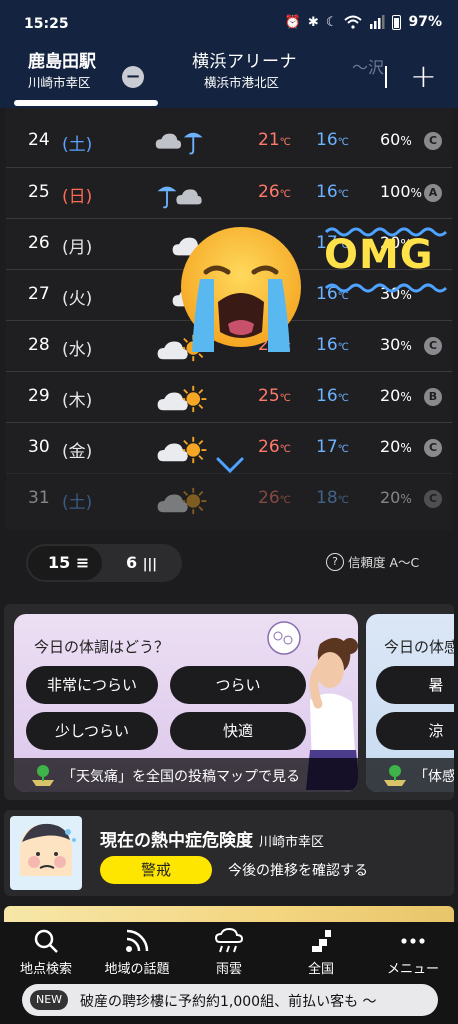 This screenshot has height=1024, width=458. What do you see at coordinates (77, 350) in the screenshot?
I see `forecast-day-of-week: (水)` at bounding box center [77, 350].